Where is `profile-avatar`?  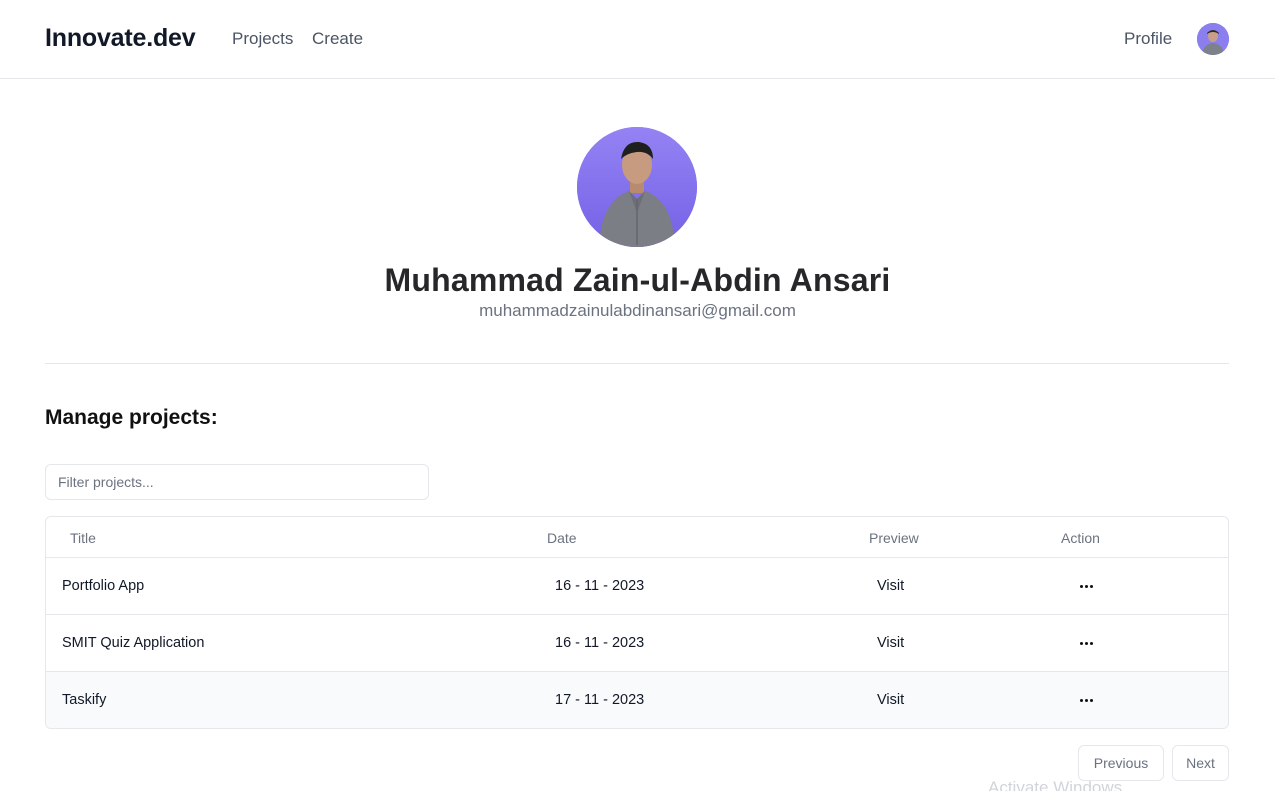
profile-avatar is located at coordinates (637, 187).